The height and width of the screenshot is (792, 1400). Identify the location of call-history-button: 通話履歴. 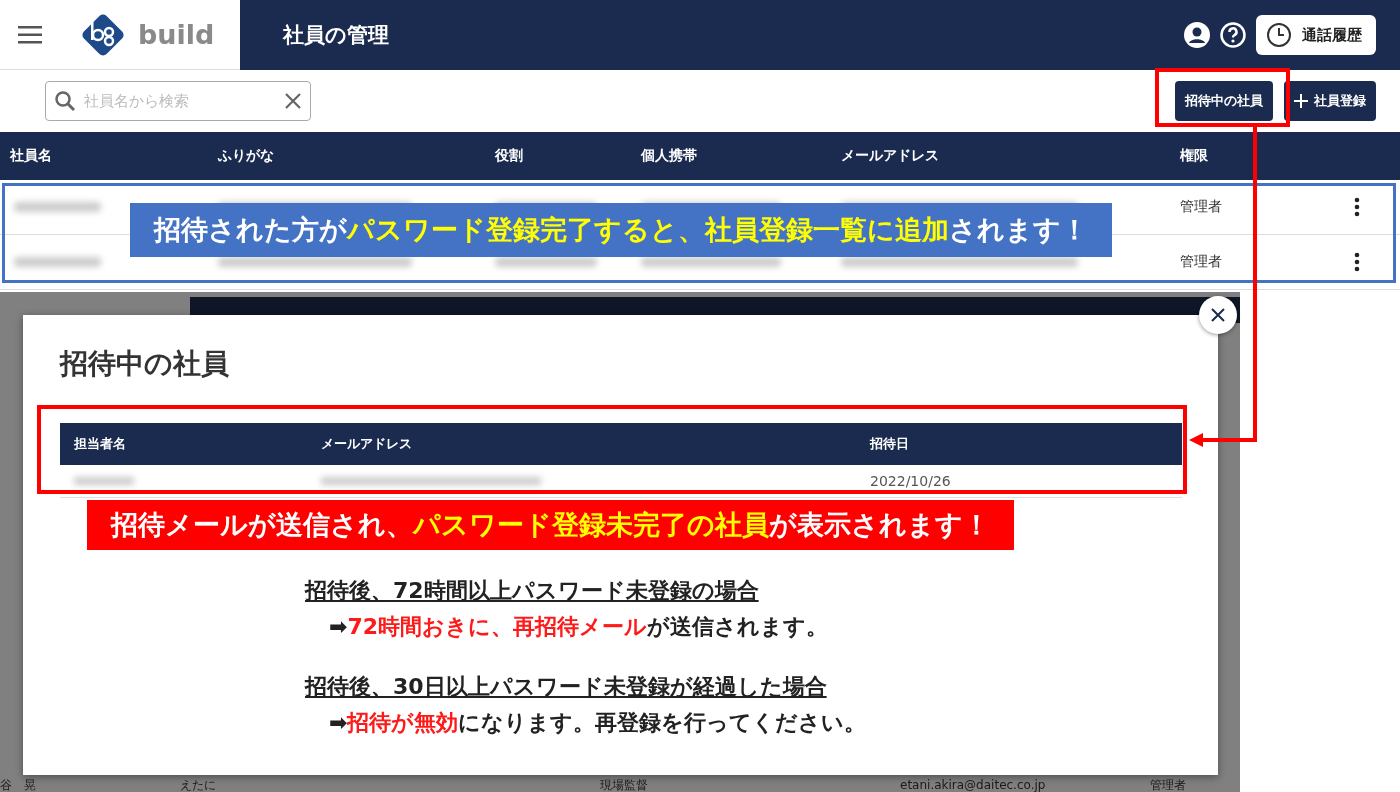
(1316, 35).